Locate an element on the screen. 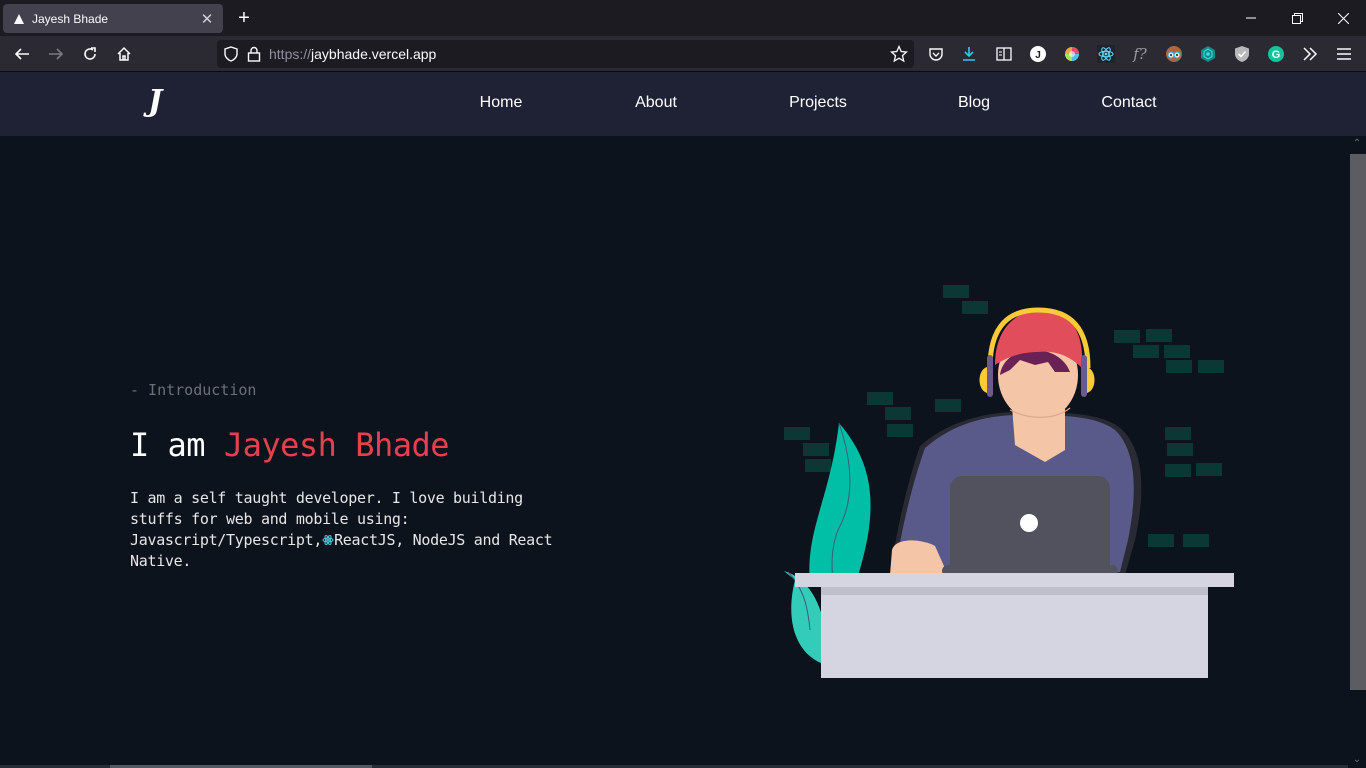  downloads-button is located at coordinates (969, 54).